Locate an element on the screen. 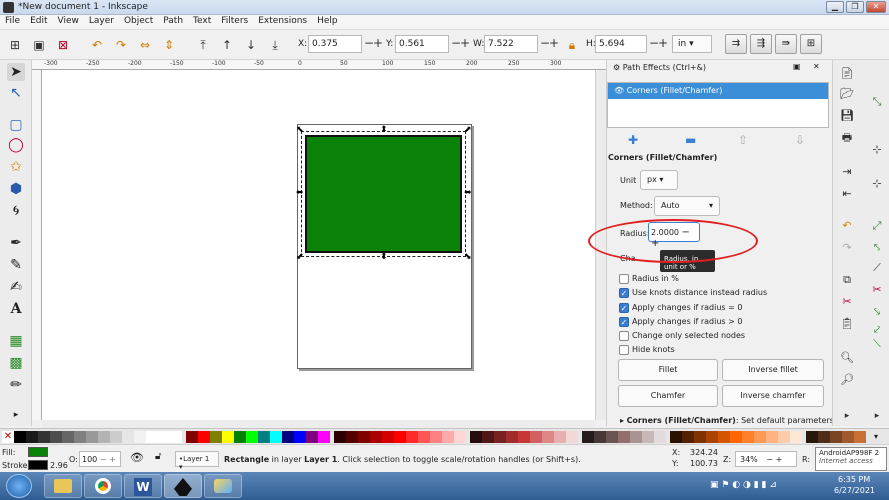 The image size is (889, 500). w-increment: + is located at coordinates (554, 43).